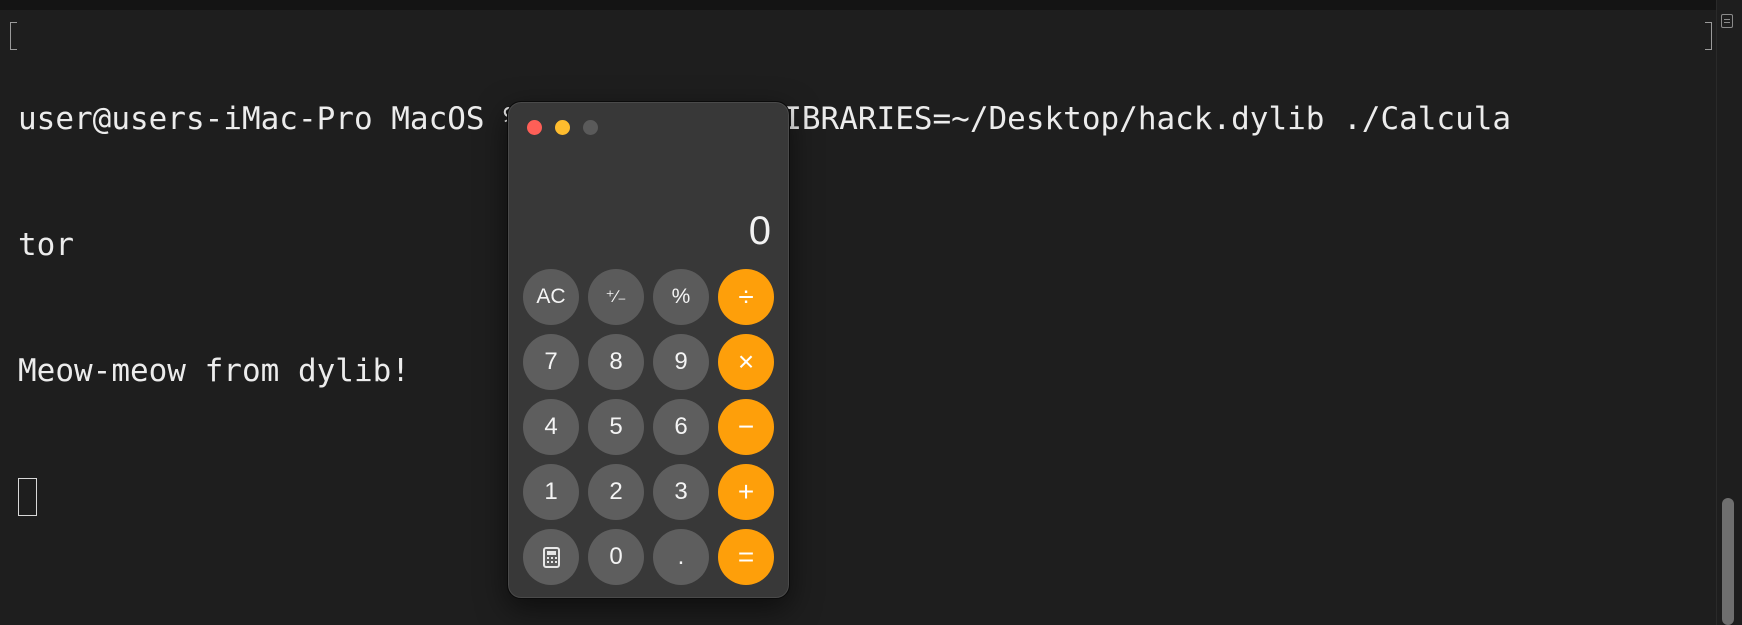 The width and height of the screenshot is (1742, 625). I want to click on equals-label: =, so click(746, 556).